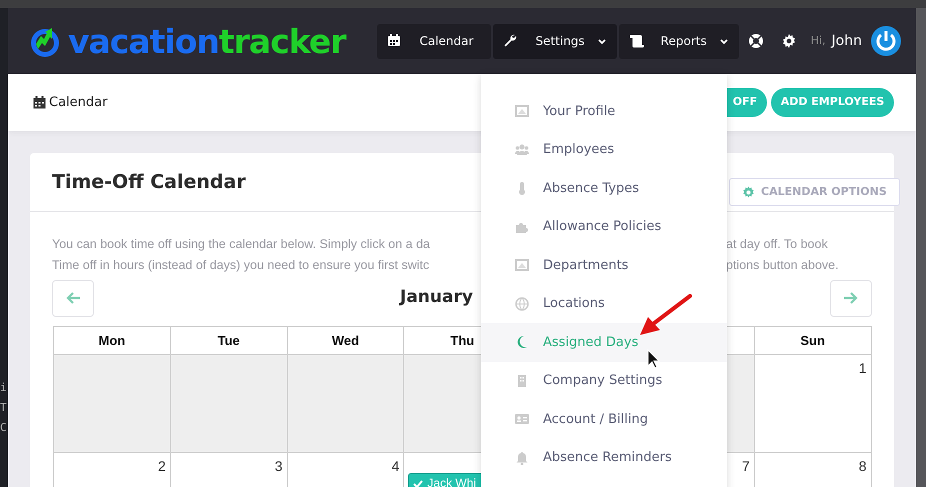  What do you see at coordinates (847, 41) in the screenshot?
I see `user-name: John` at bounding box center [847, 41].